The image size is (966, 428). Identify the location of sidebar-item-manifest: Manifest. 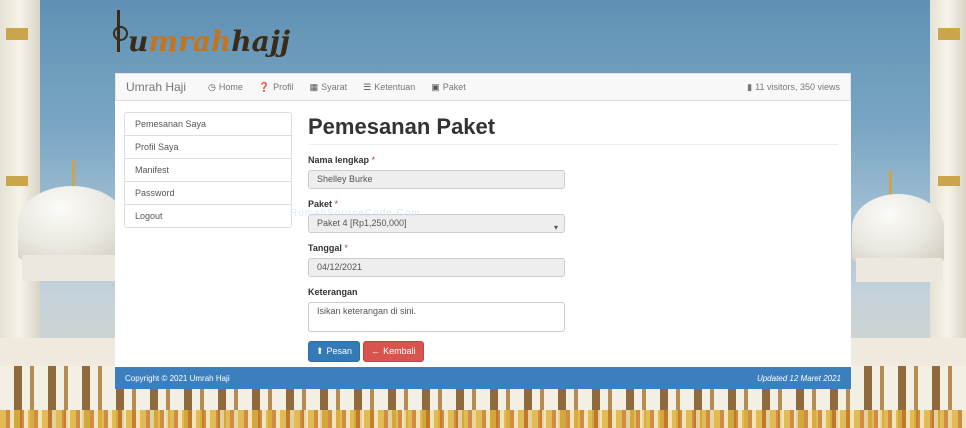
(208, 170).